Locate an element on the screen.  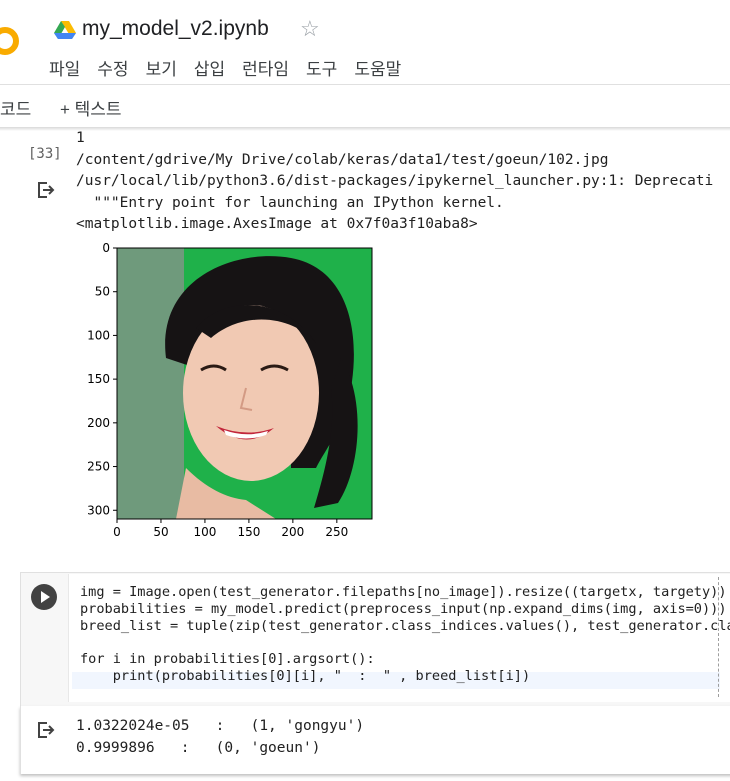
execution-count: [33] is located at coordinates (45, 154).